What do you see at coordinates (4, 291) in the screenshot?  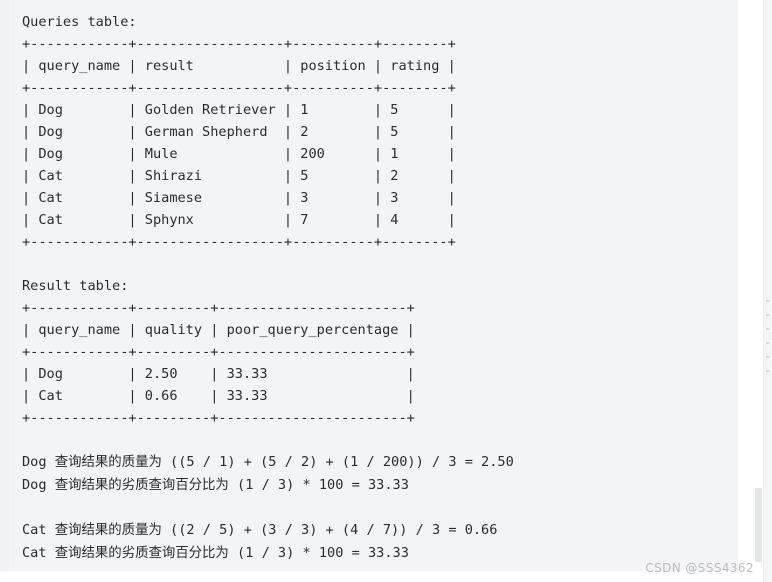 I see `page-left-gutter` at bounding box center [4, 291].